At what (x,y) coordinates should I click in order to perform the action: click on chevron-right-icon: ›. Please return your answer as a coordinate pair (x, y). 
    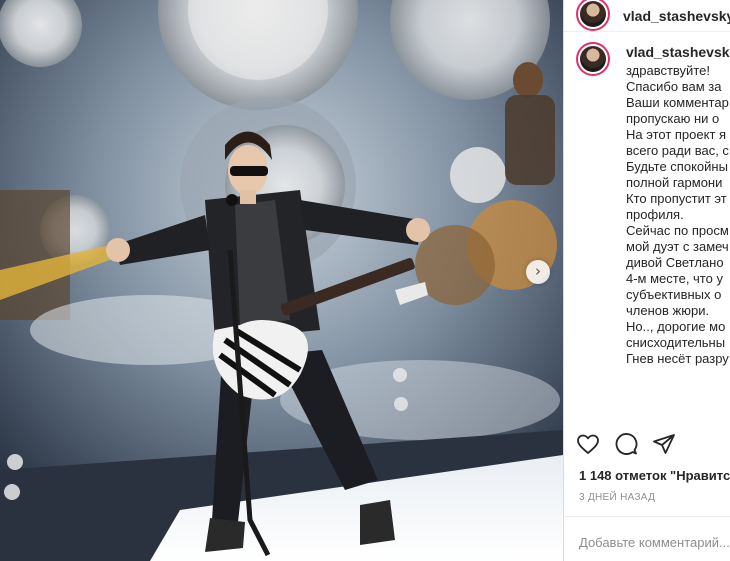
    Looking at the image, I should click on (538, 271).